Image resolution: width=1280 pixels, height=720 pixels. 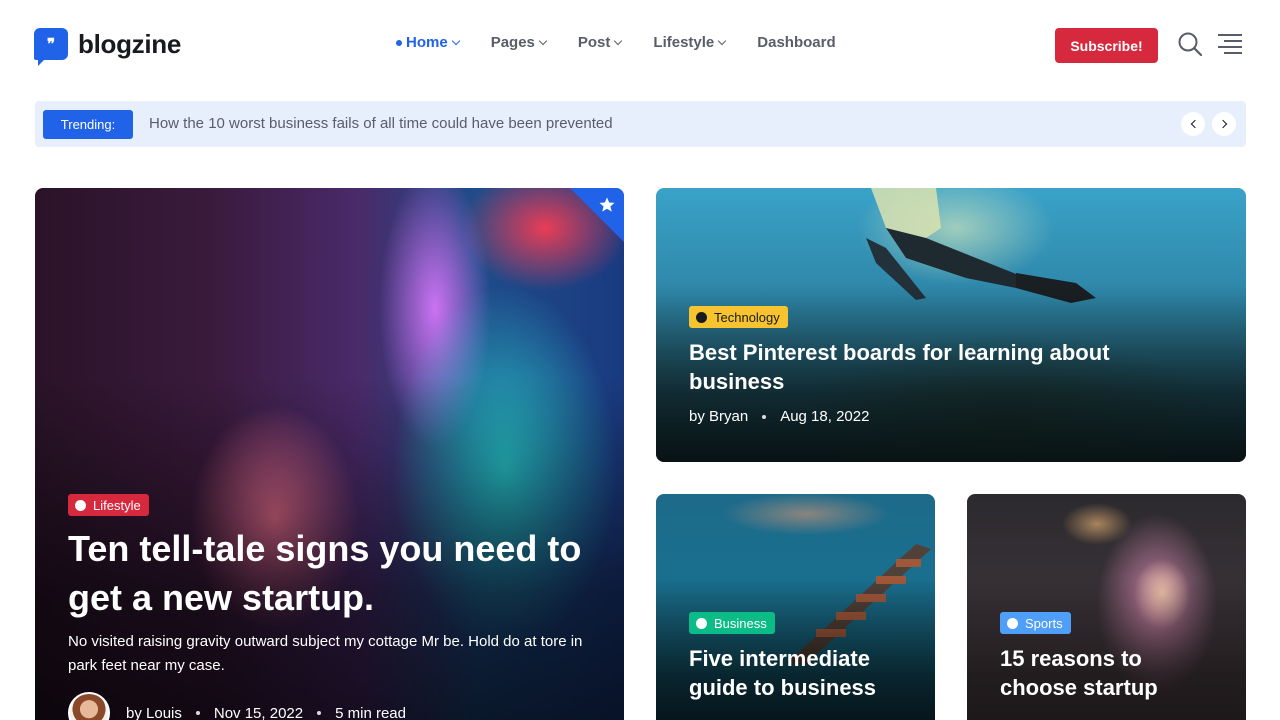 I want to click on category-badge: Technology, so click(x=738, y=317).